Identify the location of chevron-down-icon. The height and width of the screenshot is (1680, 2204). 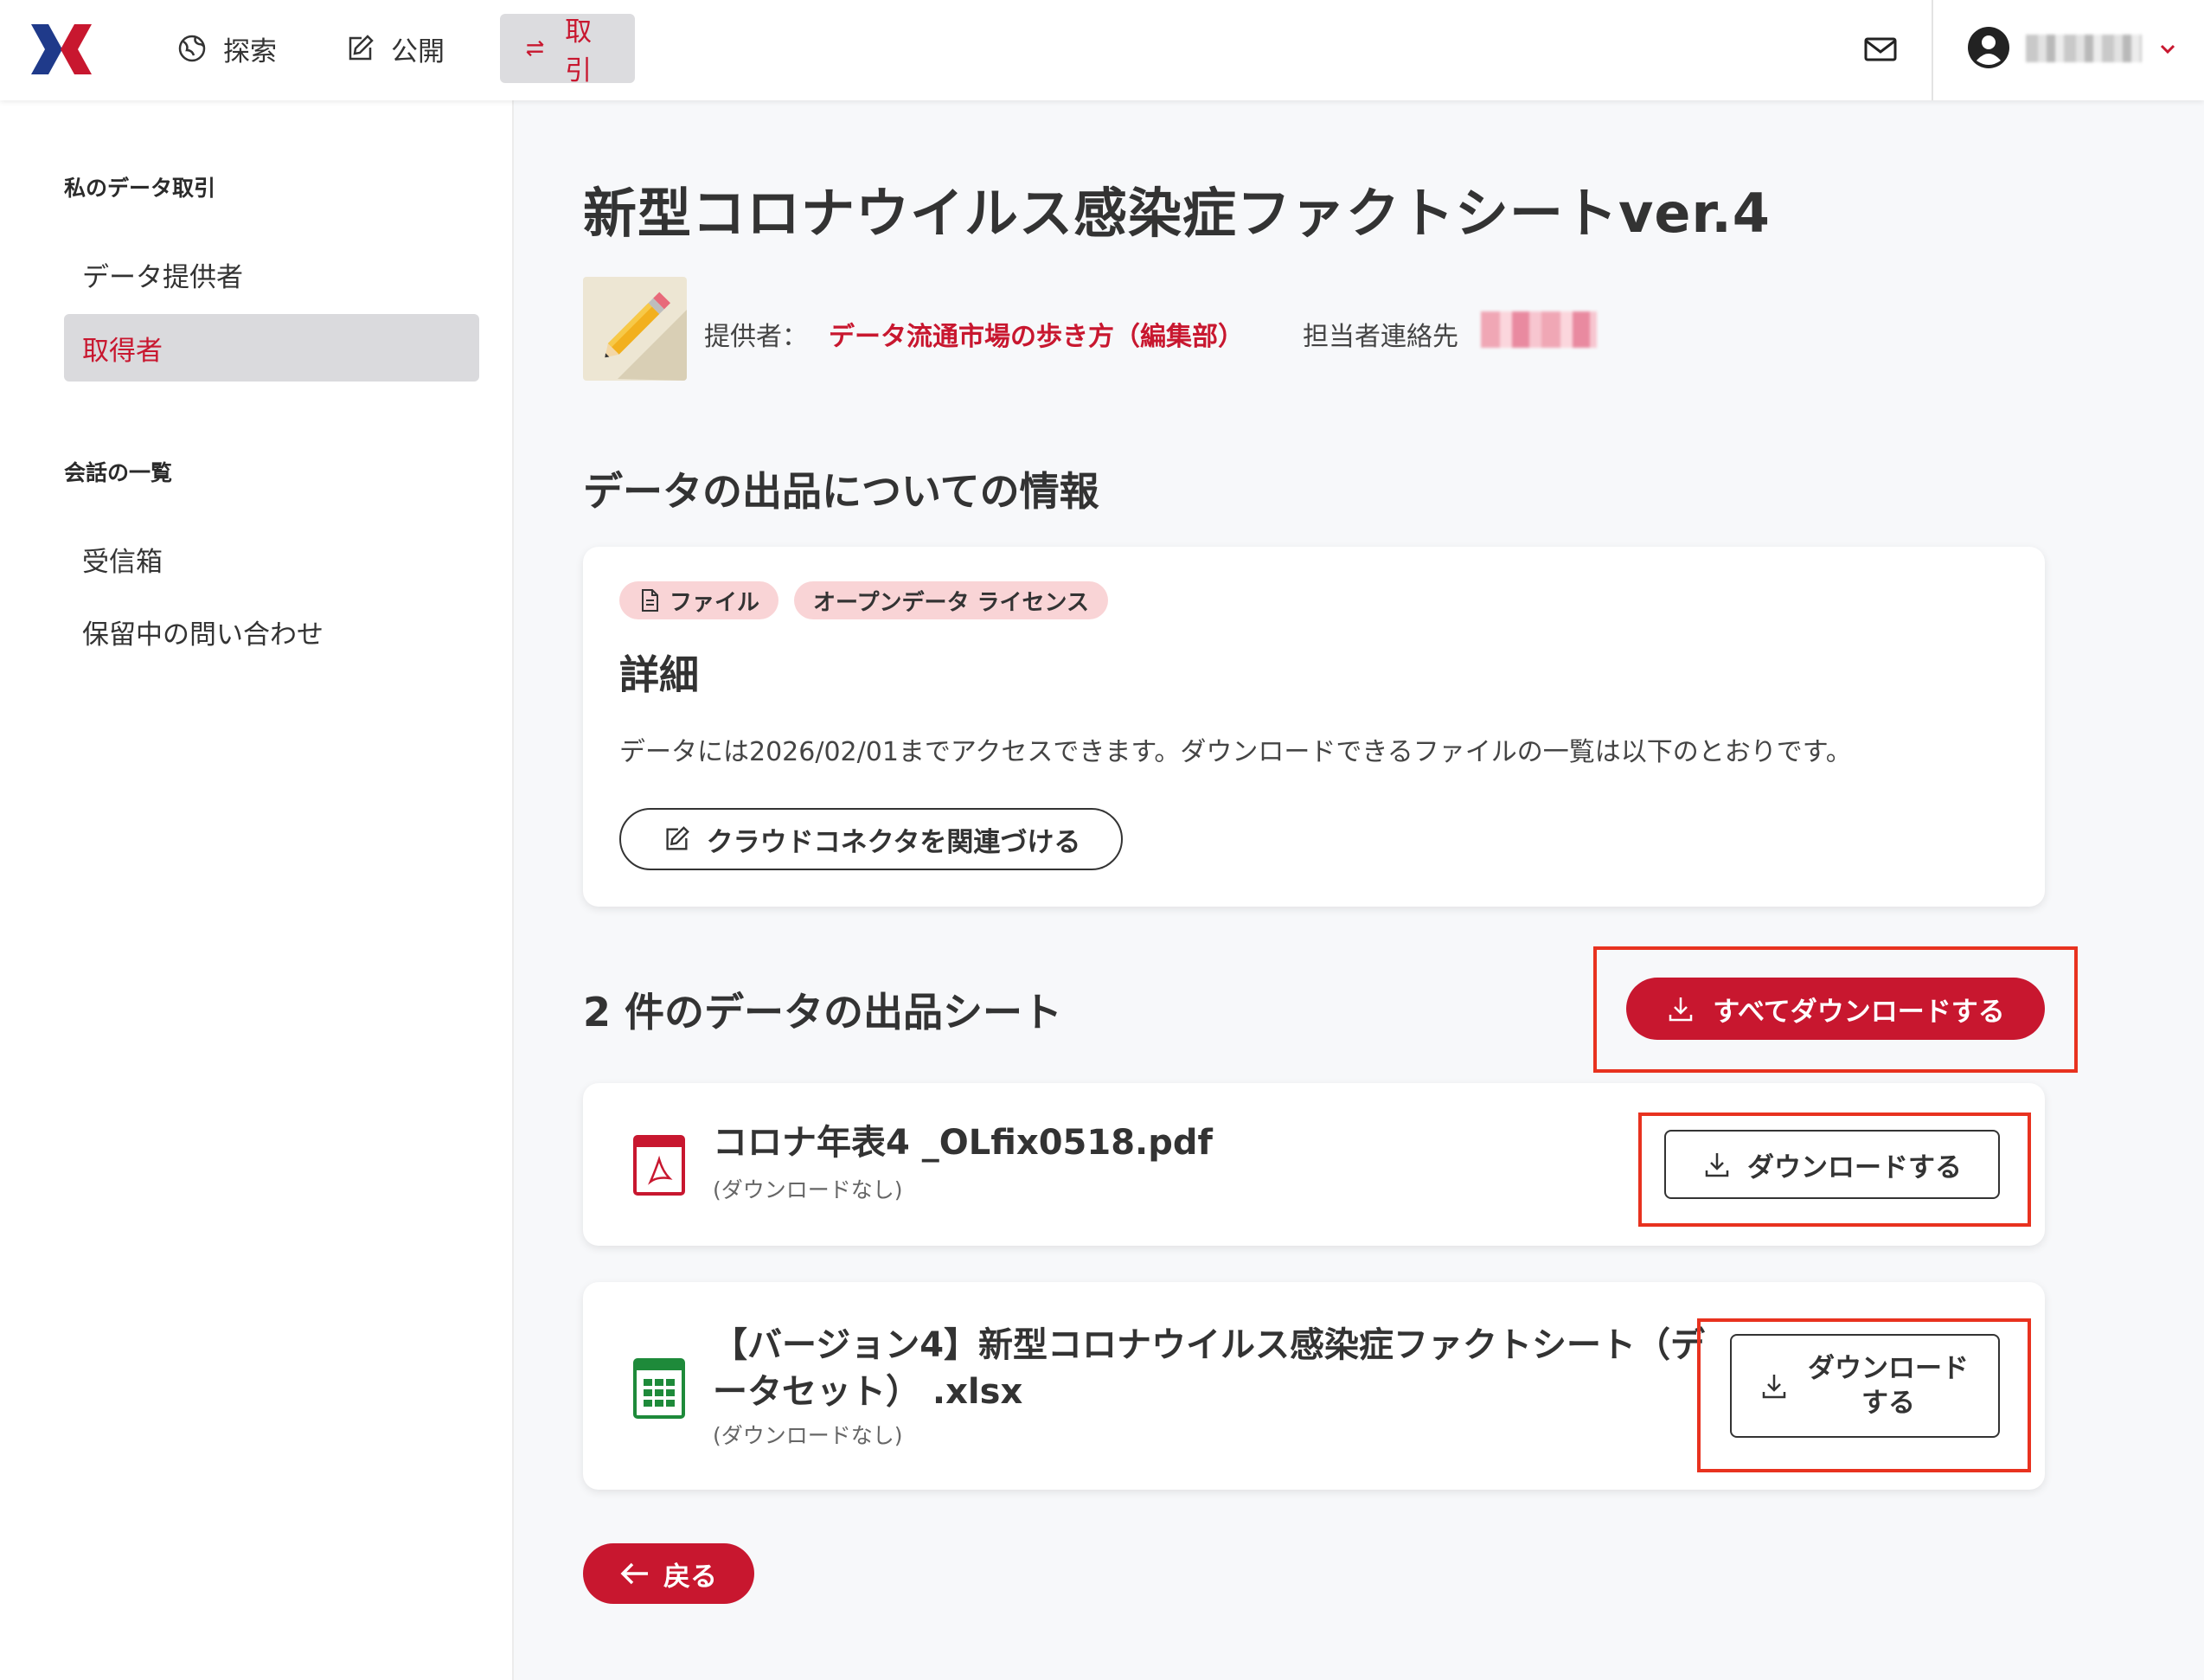
(2167, 48).